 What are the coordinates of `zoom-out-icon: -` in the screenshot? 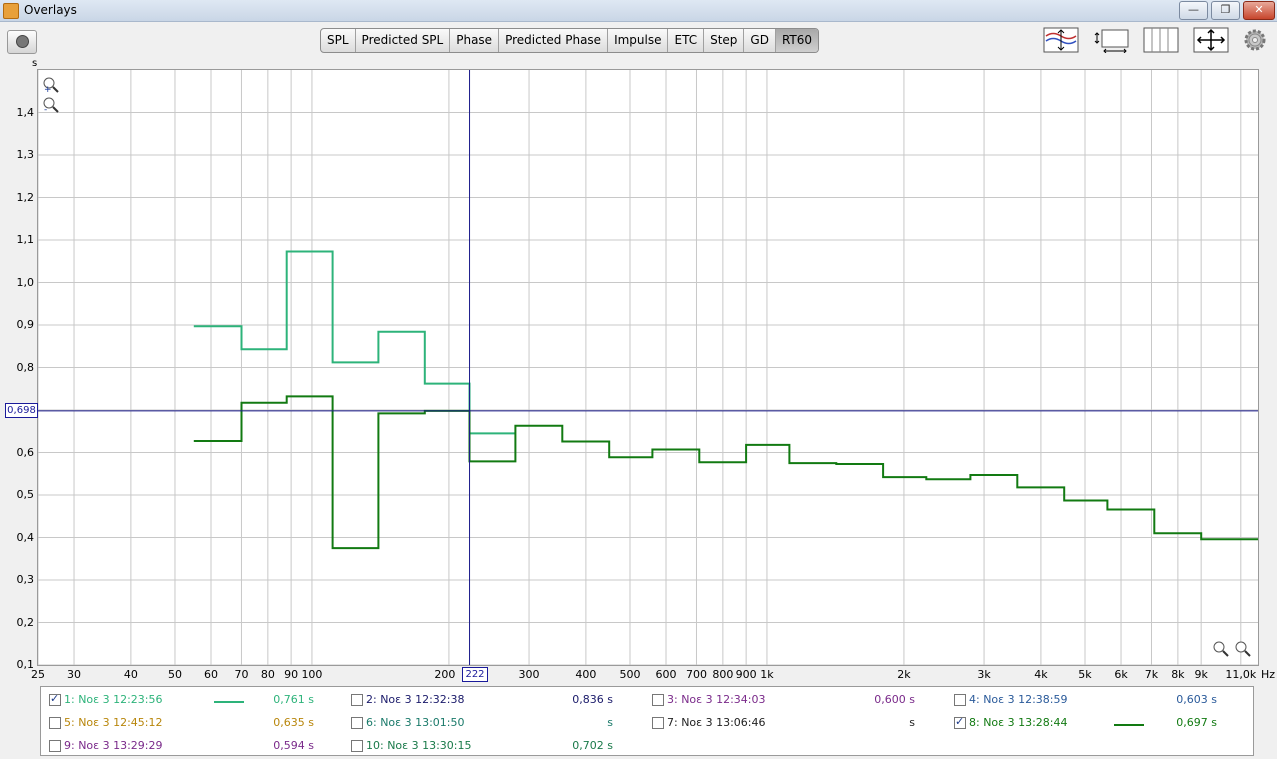 It's located at (51, 106).